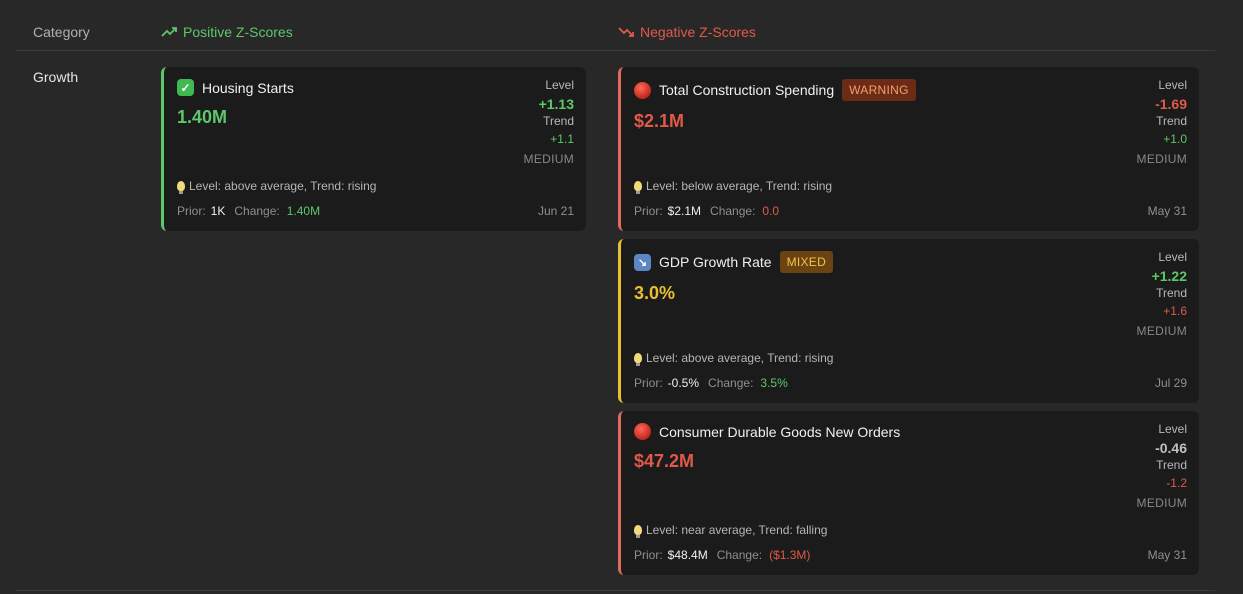  I want to click on prior-value: $48.4M, so click(687, 555).